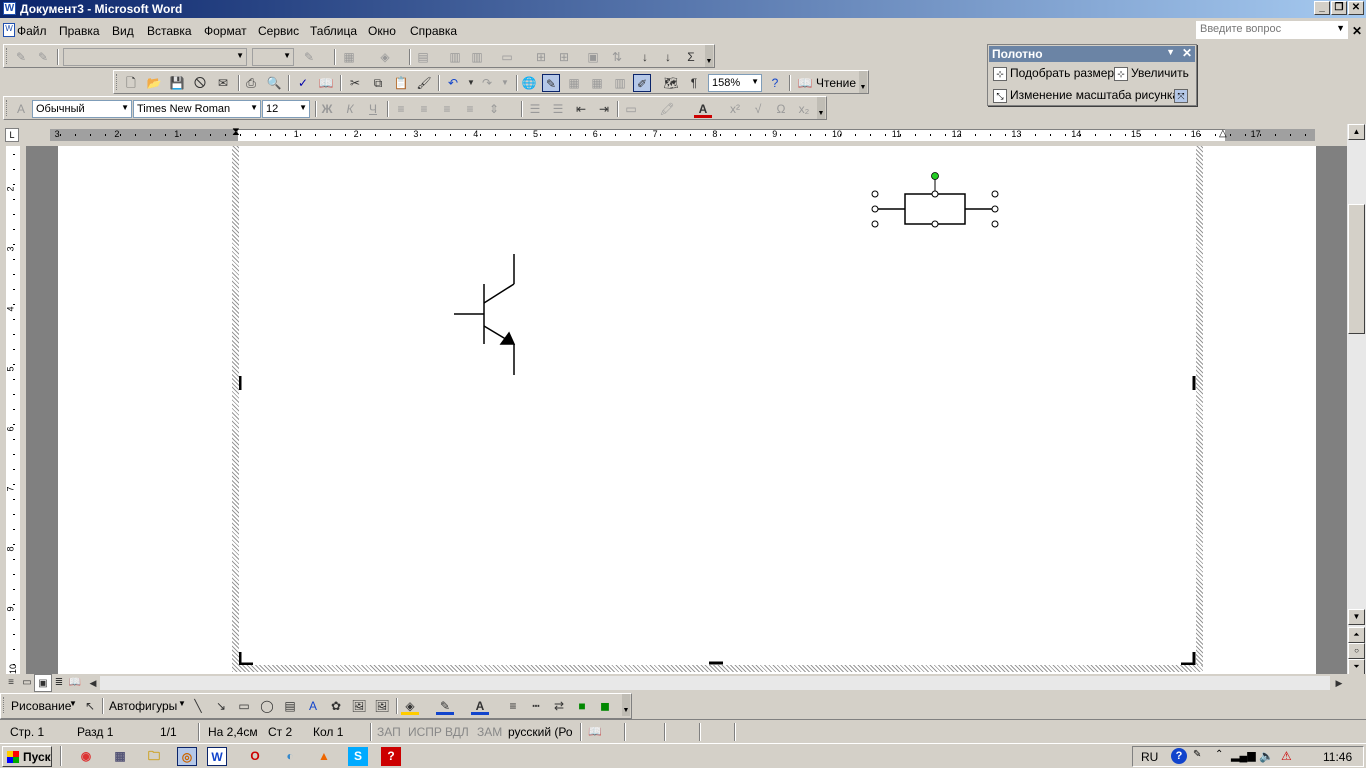 This screenshot has width=1366, height=768. I want to click on align-right-icon: ≡, so click(447, 109).